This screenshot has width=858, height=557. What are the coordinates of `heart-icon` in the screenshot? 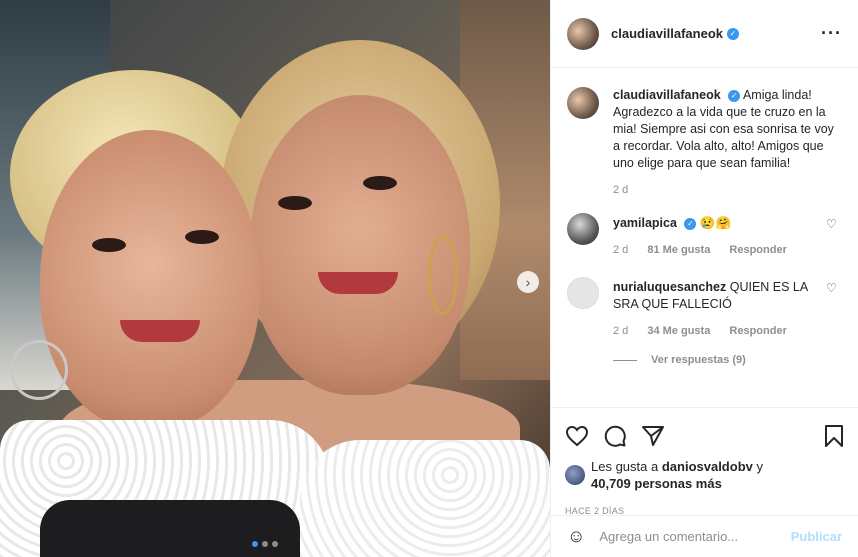 It's located at (577, 436).